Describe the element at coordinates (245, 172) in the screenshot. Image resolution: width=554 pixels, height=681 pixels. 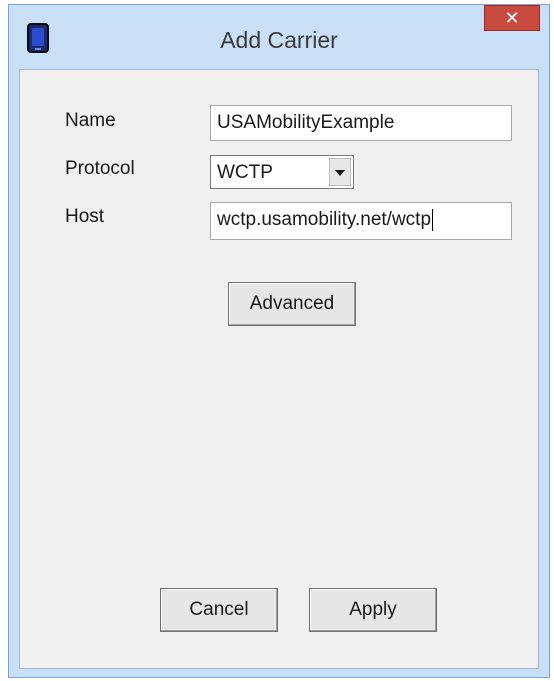
I see `protocol-select-value: WCTP` at that location.